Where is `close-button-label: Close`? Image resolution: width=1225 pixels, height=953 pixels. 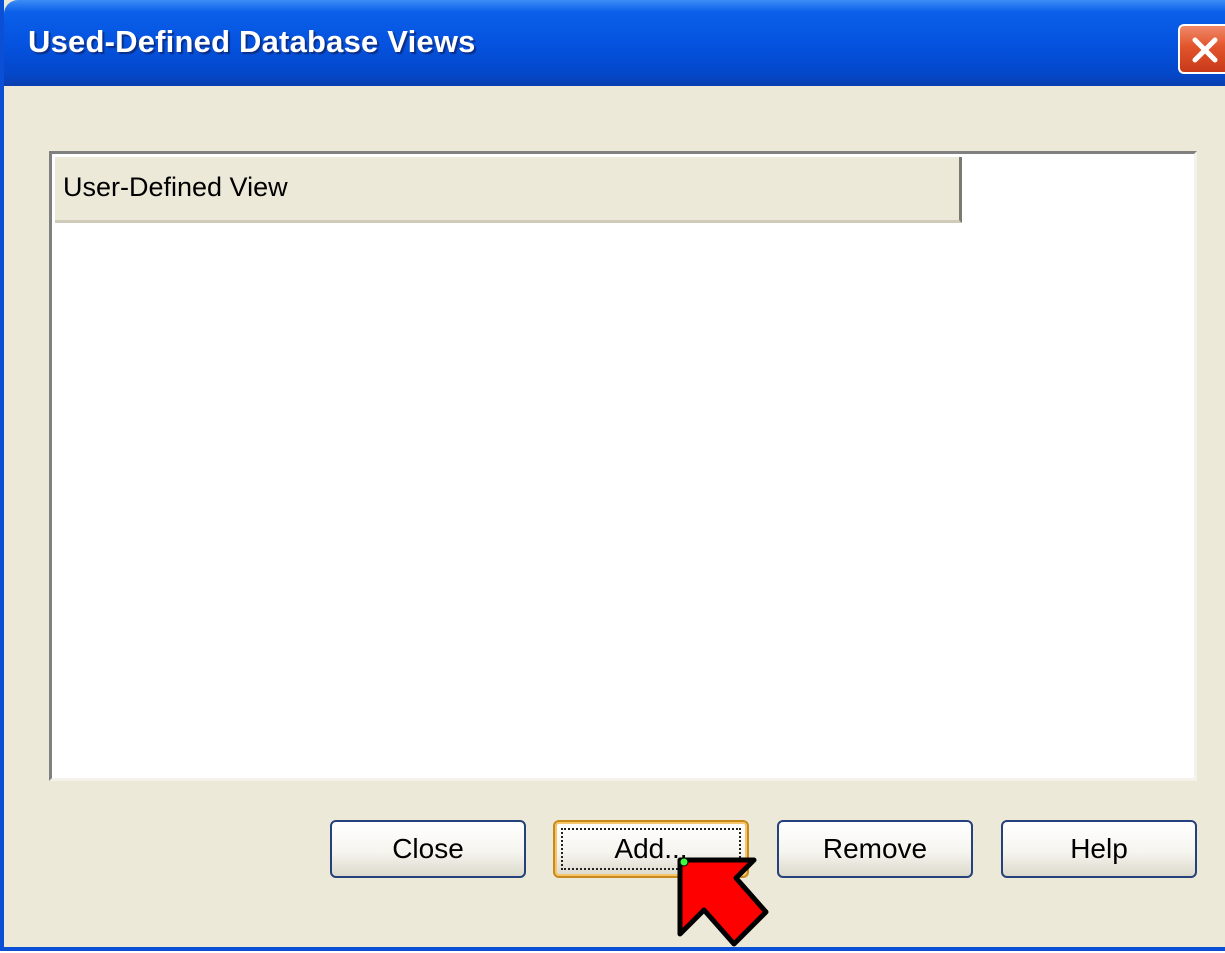
close-button-label: Close is located at coordinates (428, 848).